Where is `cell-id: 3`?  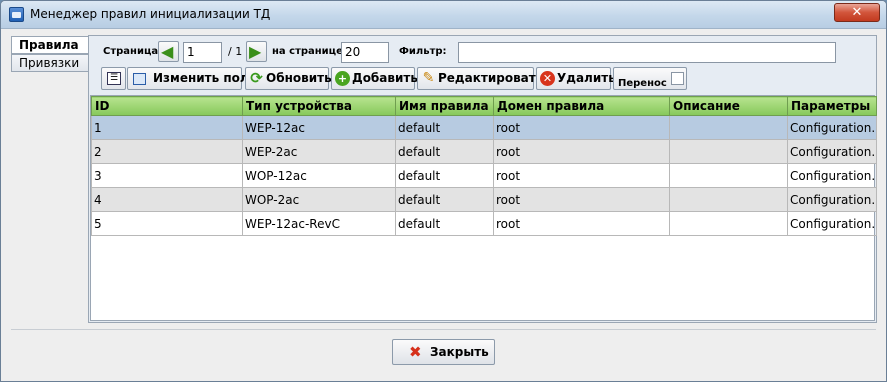 cell-id: 3 is located at coordinates (167, 175).